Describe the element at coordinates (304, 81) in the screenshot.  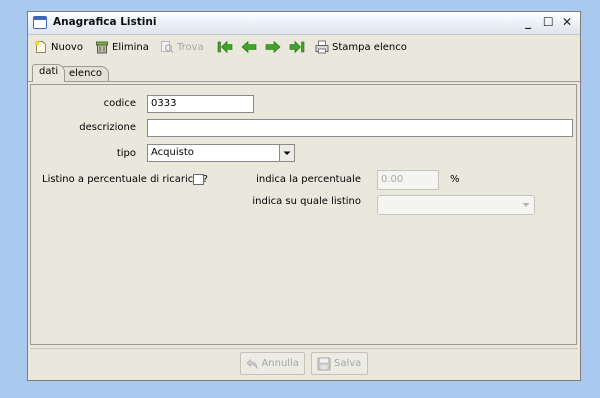
I see `tab-divider` at that location.